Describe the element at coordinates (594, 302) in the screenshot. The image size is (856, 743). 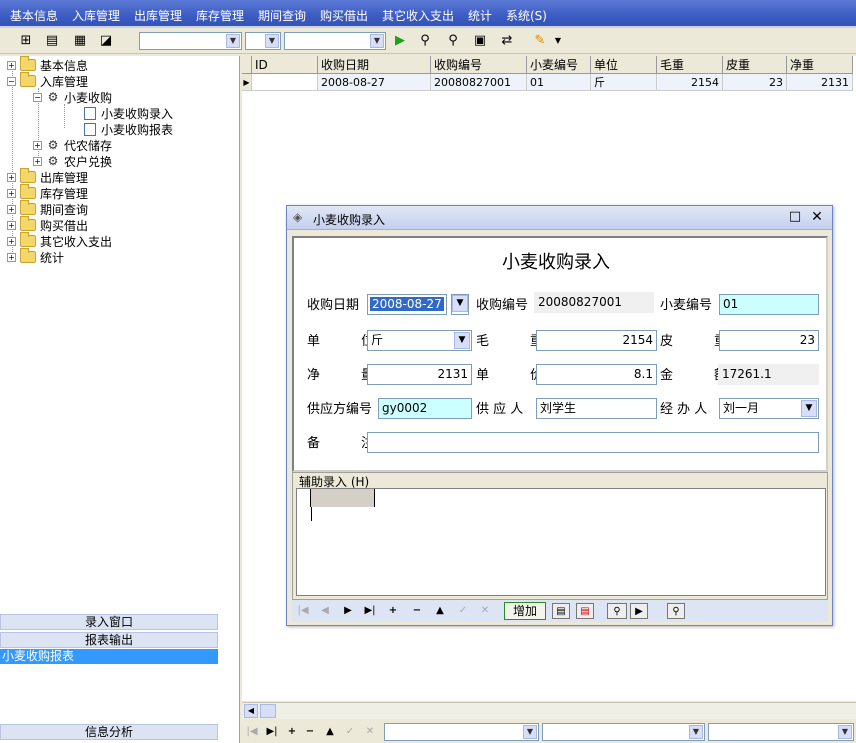
I see `code-field: 20080827001` at that location.